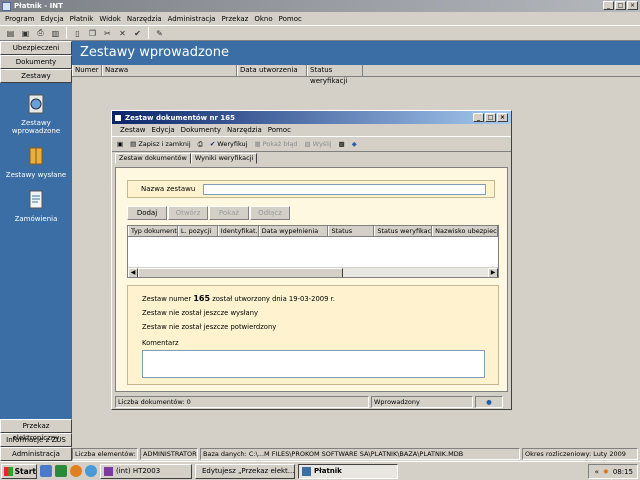 The width and height of the screenshot is (640, 480). What do you see at coordinates (351, 231) in the screenshot?
I see `grid-col-status: Status` at bounding box center [351, 231].